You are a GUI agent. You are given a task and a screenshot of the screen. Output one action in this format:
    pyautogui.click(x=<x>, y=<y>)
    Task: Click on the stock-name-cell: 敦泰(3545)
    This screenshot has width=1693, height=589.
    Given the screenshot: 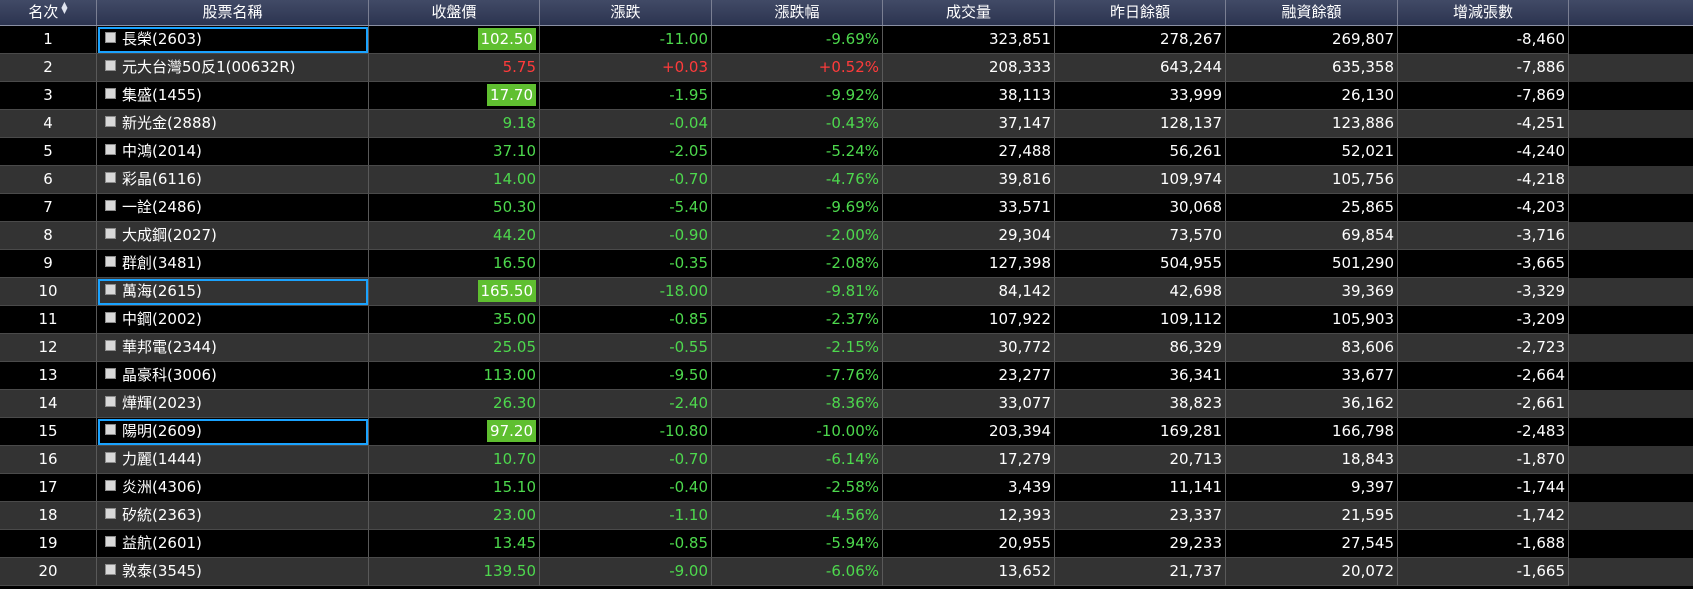 What is the action you would take?
    pyautogui.click(x=233, y=572)
    